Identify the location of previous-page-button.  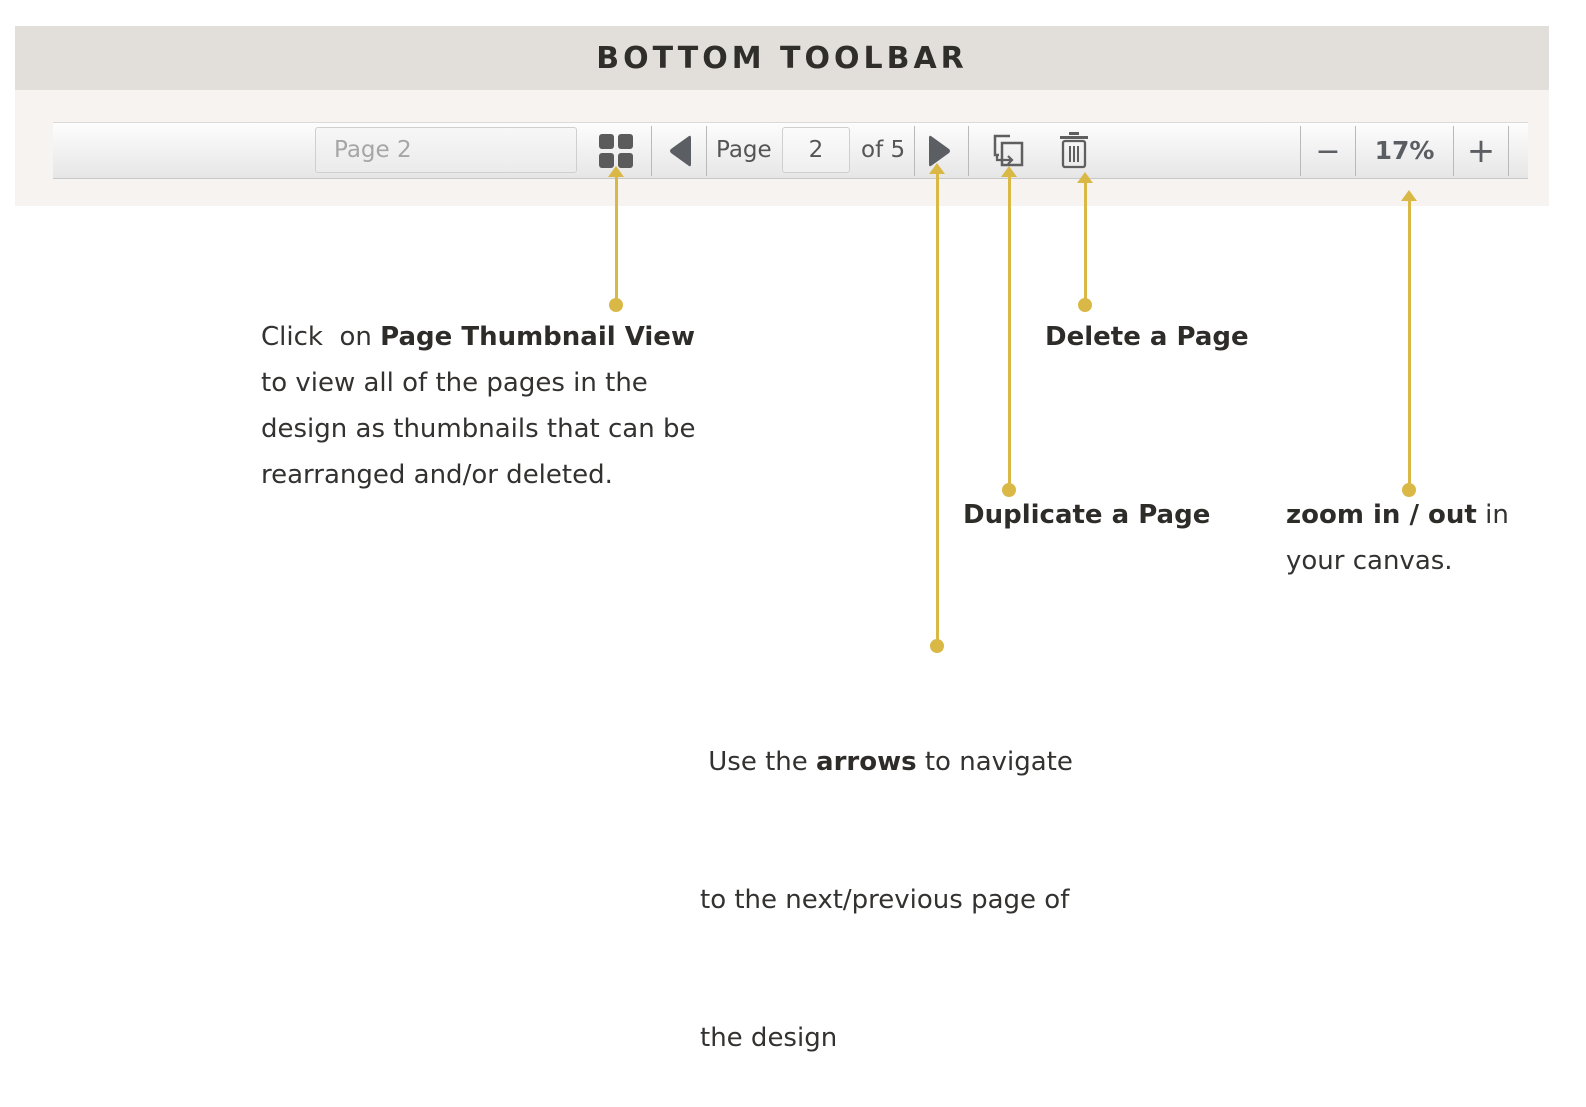
(680, 151).